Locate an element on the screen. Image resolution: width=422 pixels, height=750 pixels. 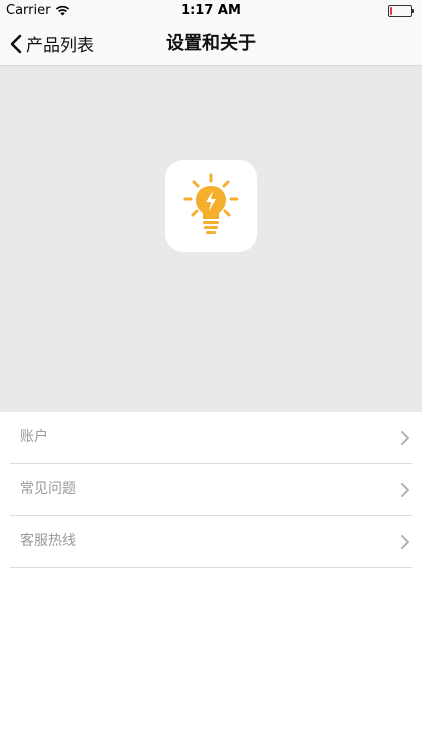
status-time: 1:17 AM is located at coordinates (211, 10).